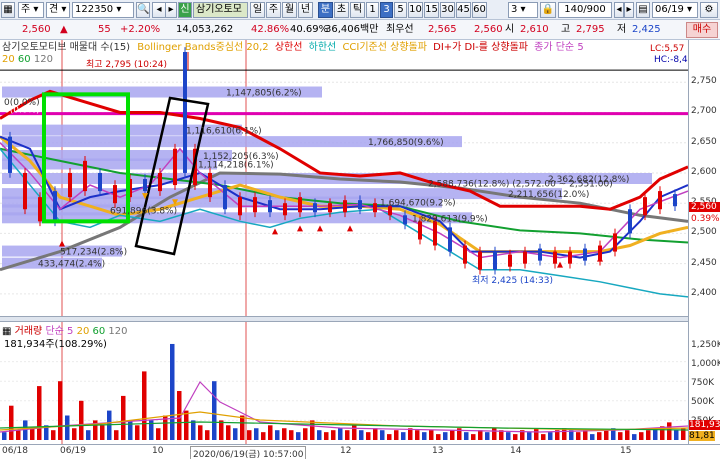  Describe the element at coordinates (646, 29) in the screenshot. I see `low-price: 2,425` at that location.